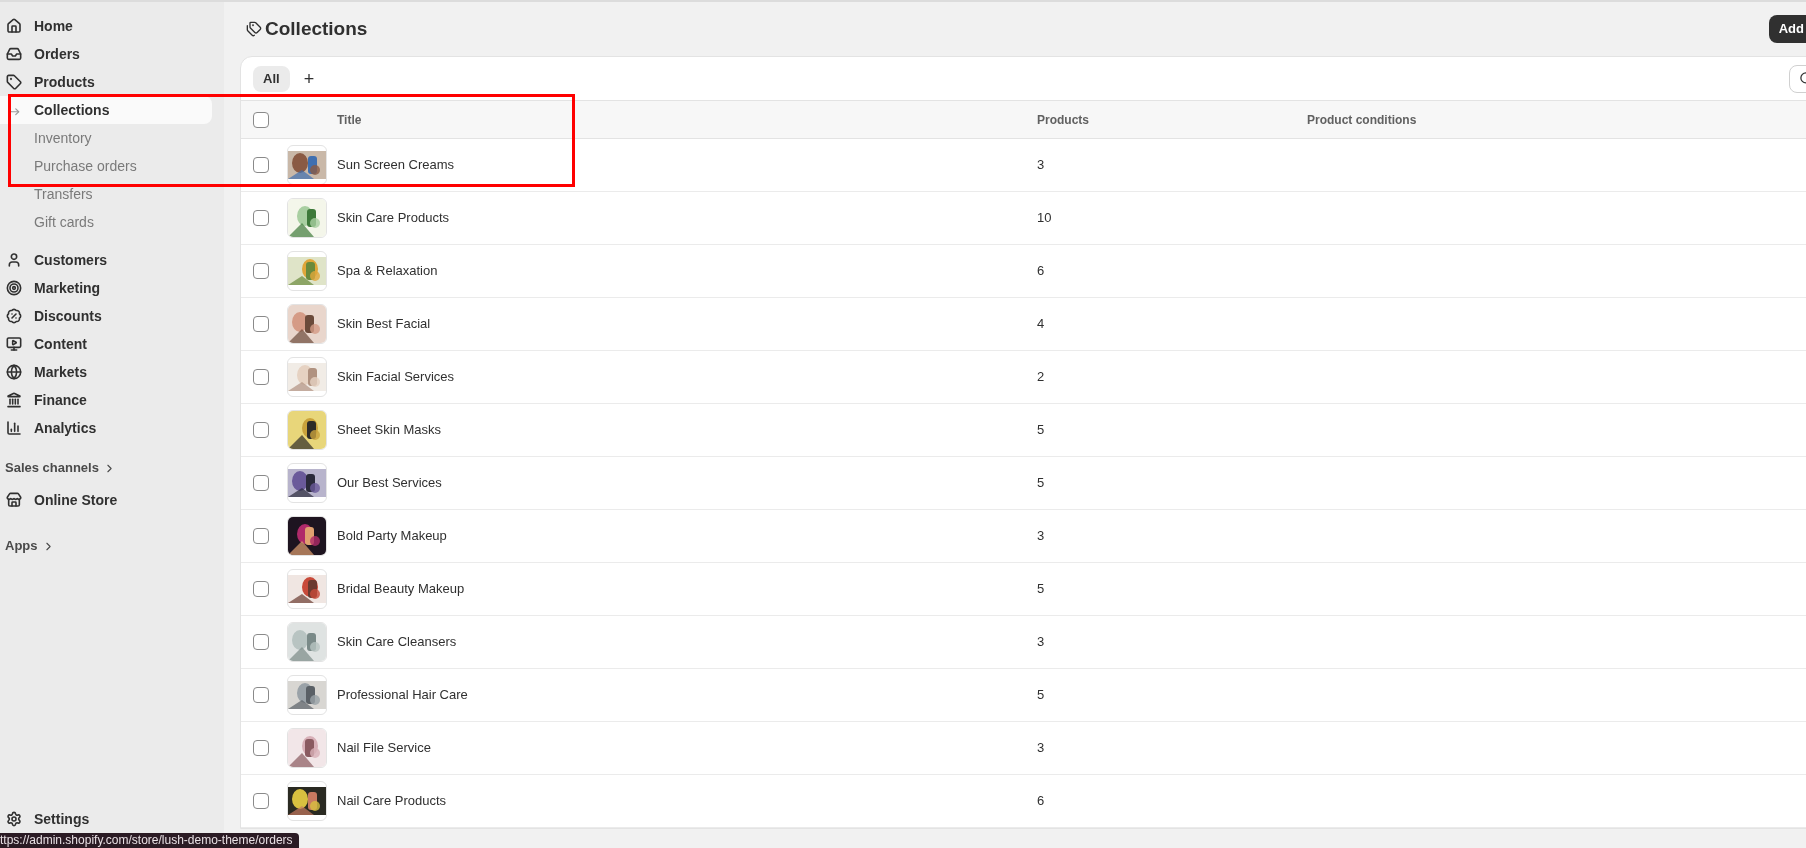  What do you see at coordinates (106, 222) in the screenshot?
I see `sub-nav-item: Gift cards` at bounding box center [106, 222].